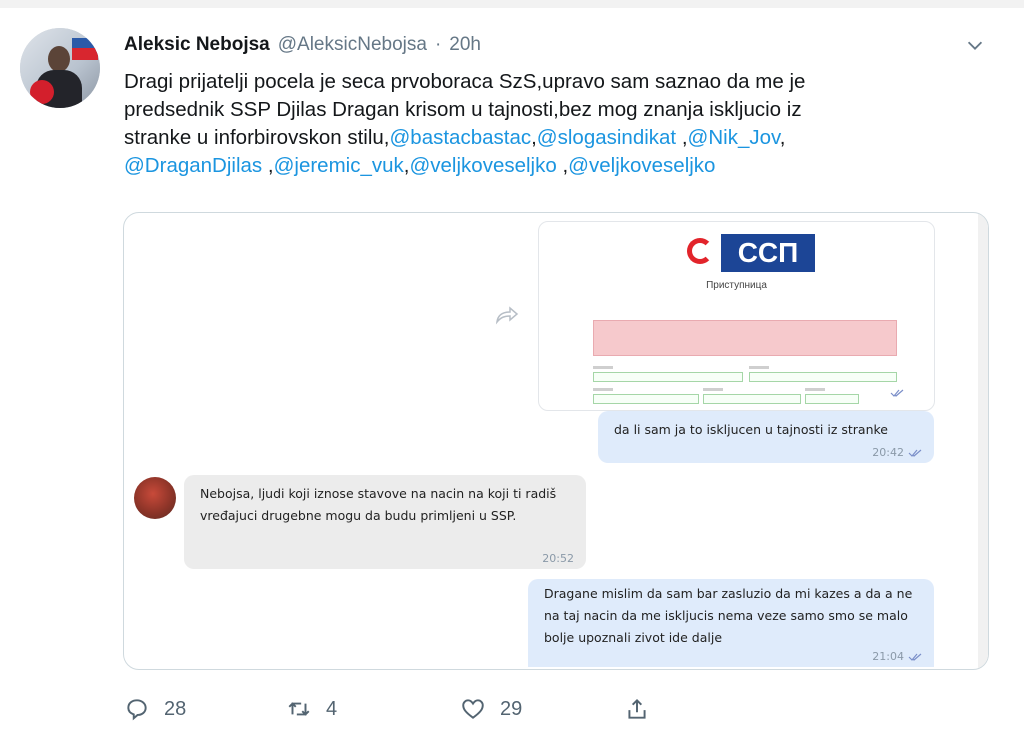 Image resolution: width=1024 pixels, height=744 pixels. I want to click on chat-contact-avatar, so click(155, 498).